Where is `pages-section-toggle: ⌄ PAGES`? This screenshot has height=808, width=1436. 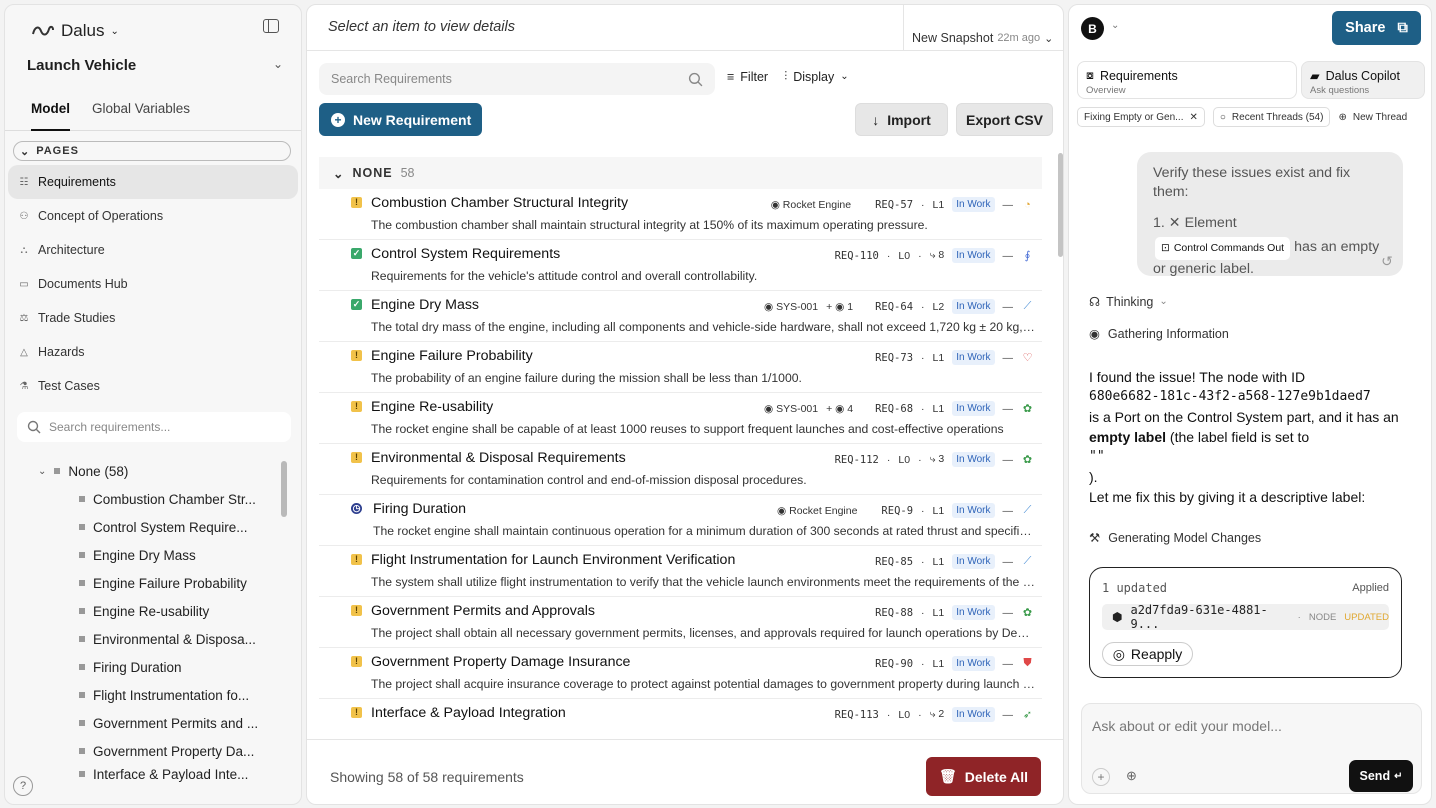
pages-section-toggle: ⌄ PAGES is located at coordinates (152, 151).